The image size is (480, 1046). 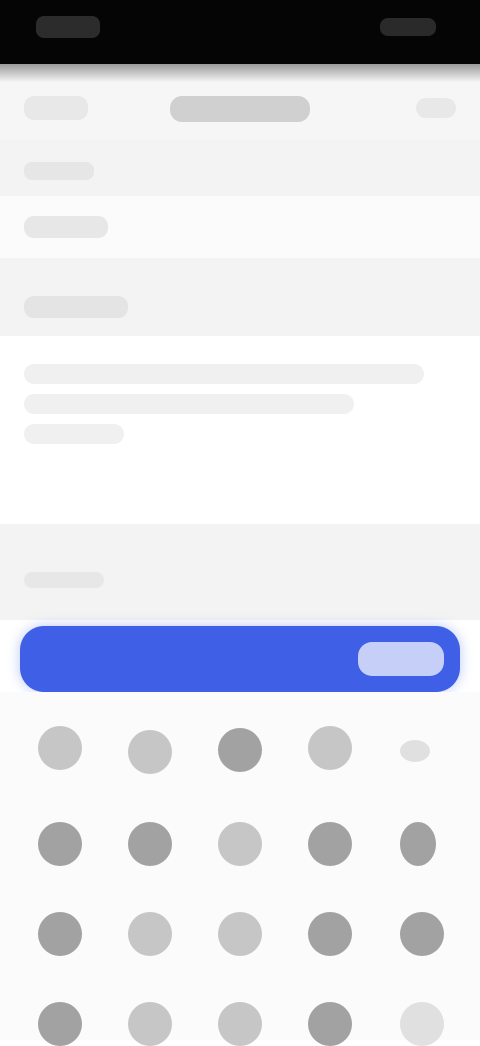 I want to click on title-field-value, so click(x=66, y=227).